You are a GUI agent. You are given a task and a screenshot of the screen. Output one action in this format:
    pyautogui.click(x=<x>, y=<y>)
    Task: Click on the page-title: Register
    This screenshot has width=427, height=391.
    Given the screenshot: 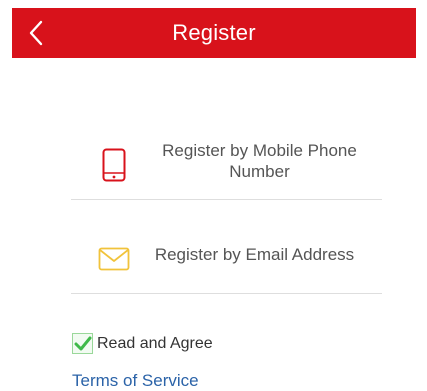 What is the action you would take?
    pyautogui.click(x=214, y=32)
    